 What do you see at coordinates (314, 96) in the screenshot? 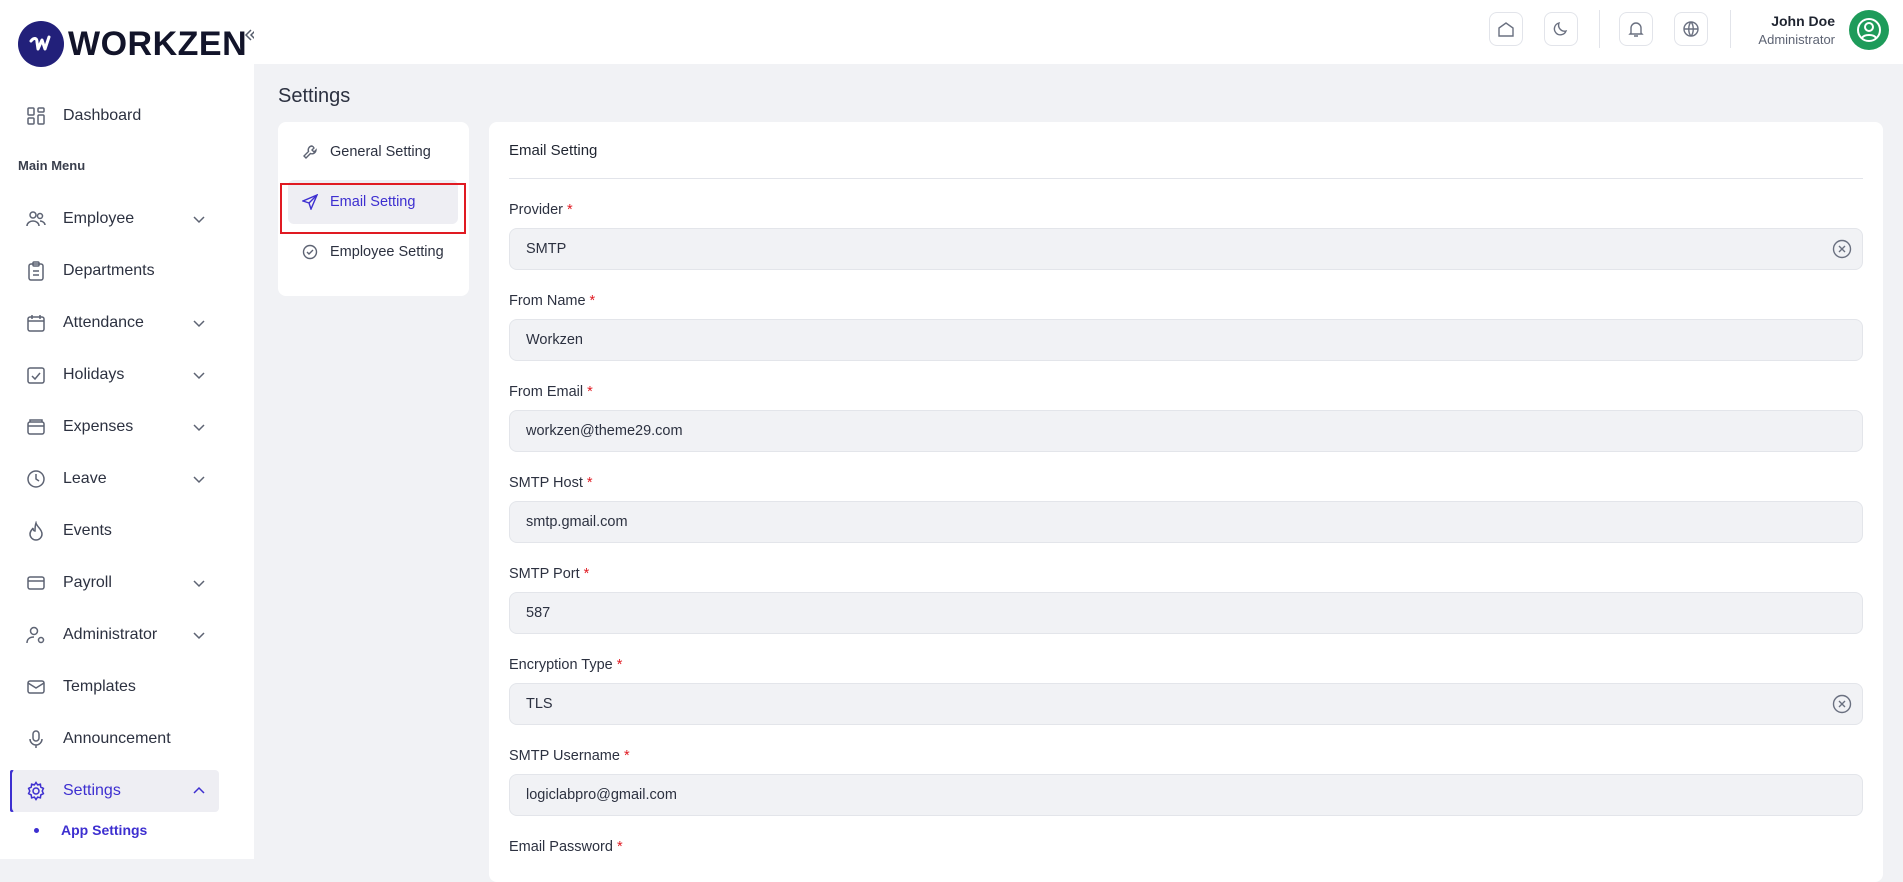
I see `page-title: Settings` at bounding box center [314, 96].